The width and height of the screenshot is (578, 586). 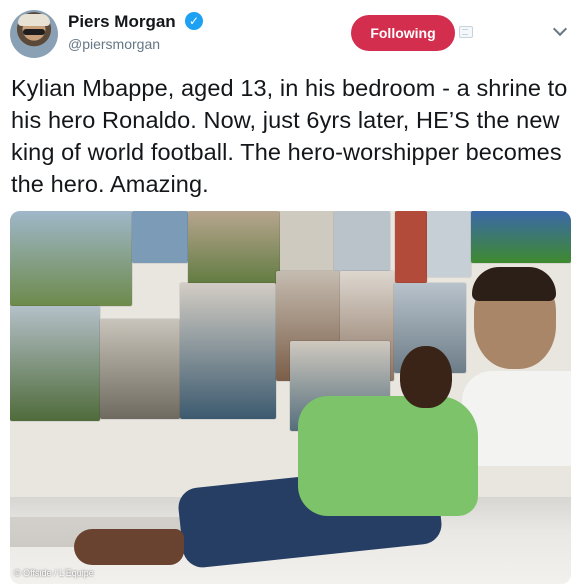 I want to click on avatar-glasses, so click(x=34, y=32).